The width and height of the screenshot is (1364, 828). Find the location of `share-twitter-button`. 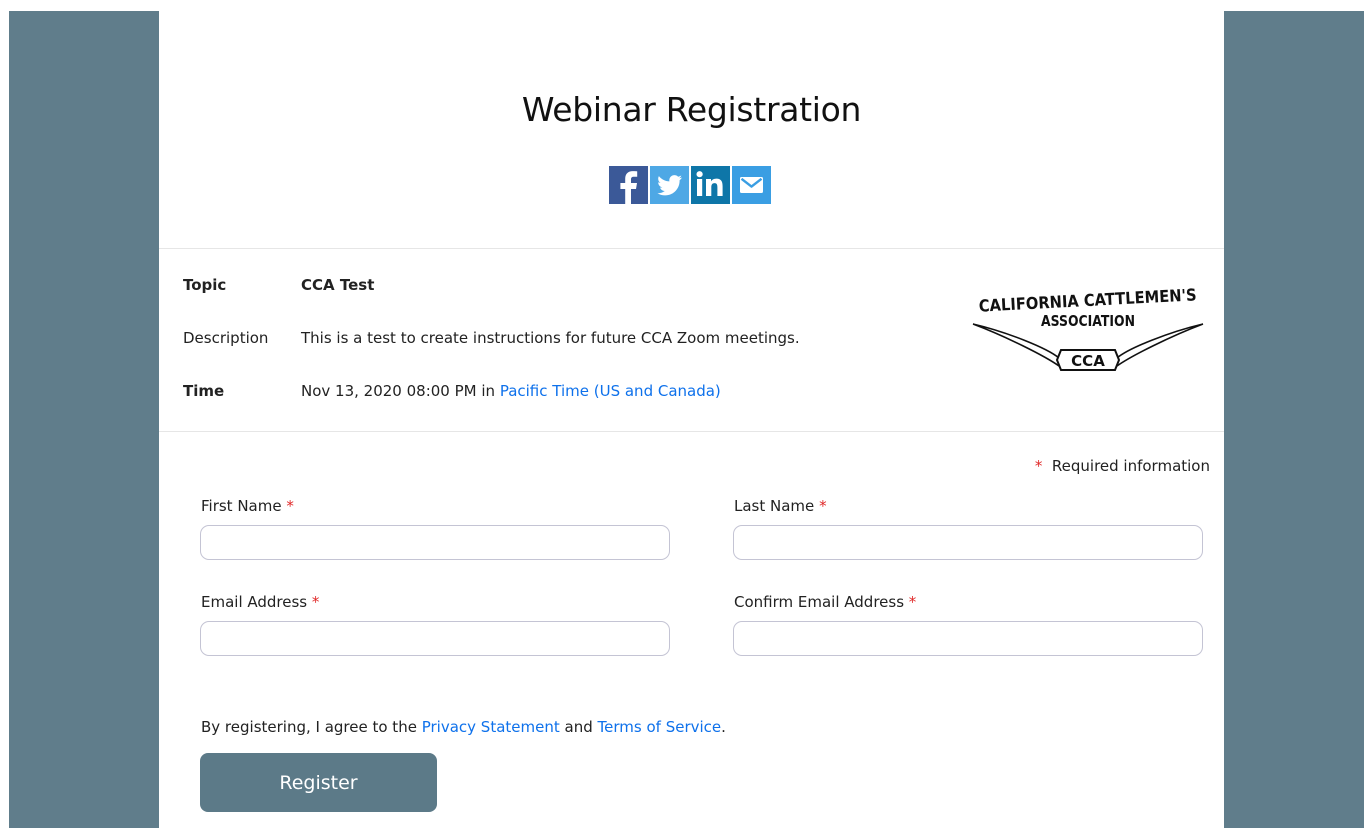

share-twitter-button is located at coordinates (669, 185).